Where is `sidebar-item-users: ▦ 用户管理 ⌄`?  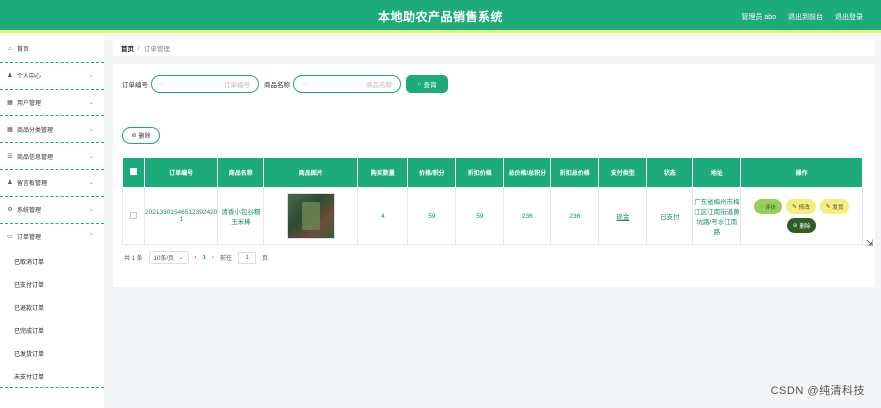
sidebar-item-users: ▦ 用户管理 ⌄ is located at coordinates (52, 103).